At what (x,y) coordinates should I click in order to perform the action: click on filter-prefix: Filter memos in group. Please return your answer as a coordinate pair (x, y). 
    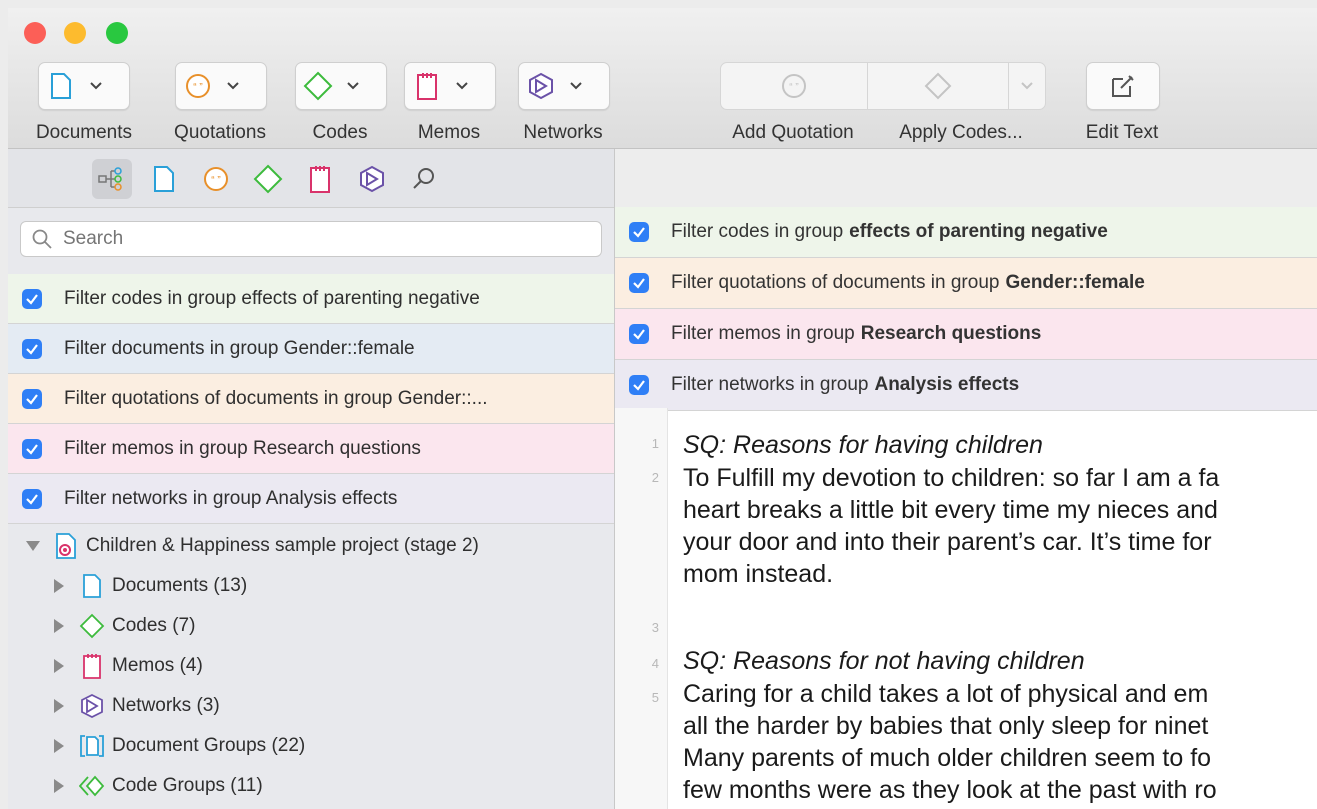
    Looking at the image, I should click on (763, 333).